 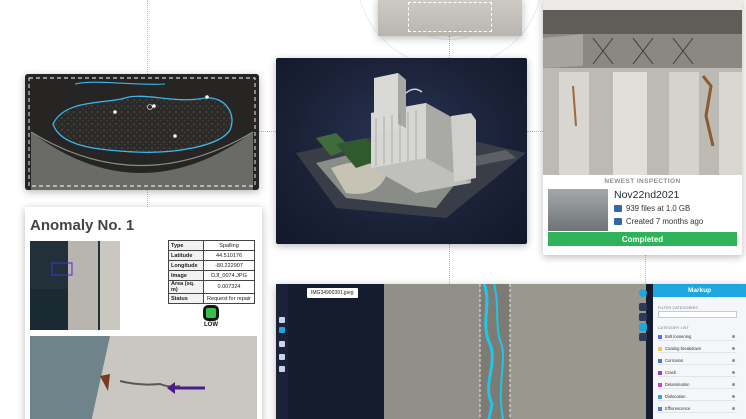 I want to click on category-item: Crack, so click(x=697, y=373).